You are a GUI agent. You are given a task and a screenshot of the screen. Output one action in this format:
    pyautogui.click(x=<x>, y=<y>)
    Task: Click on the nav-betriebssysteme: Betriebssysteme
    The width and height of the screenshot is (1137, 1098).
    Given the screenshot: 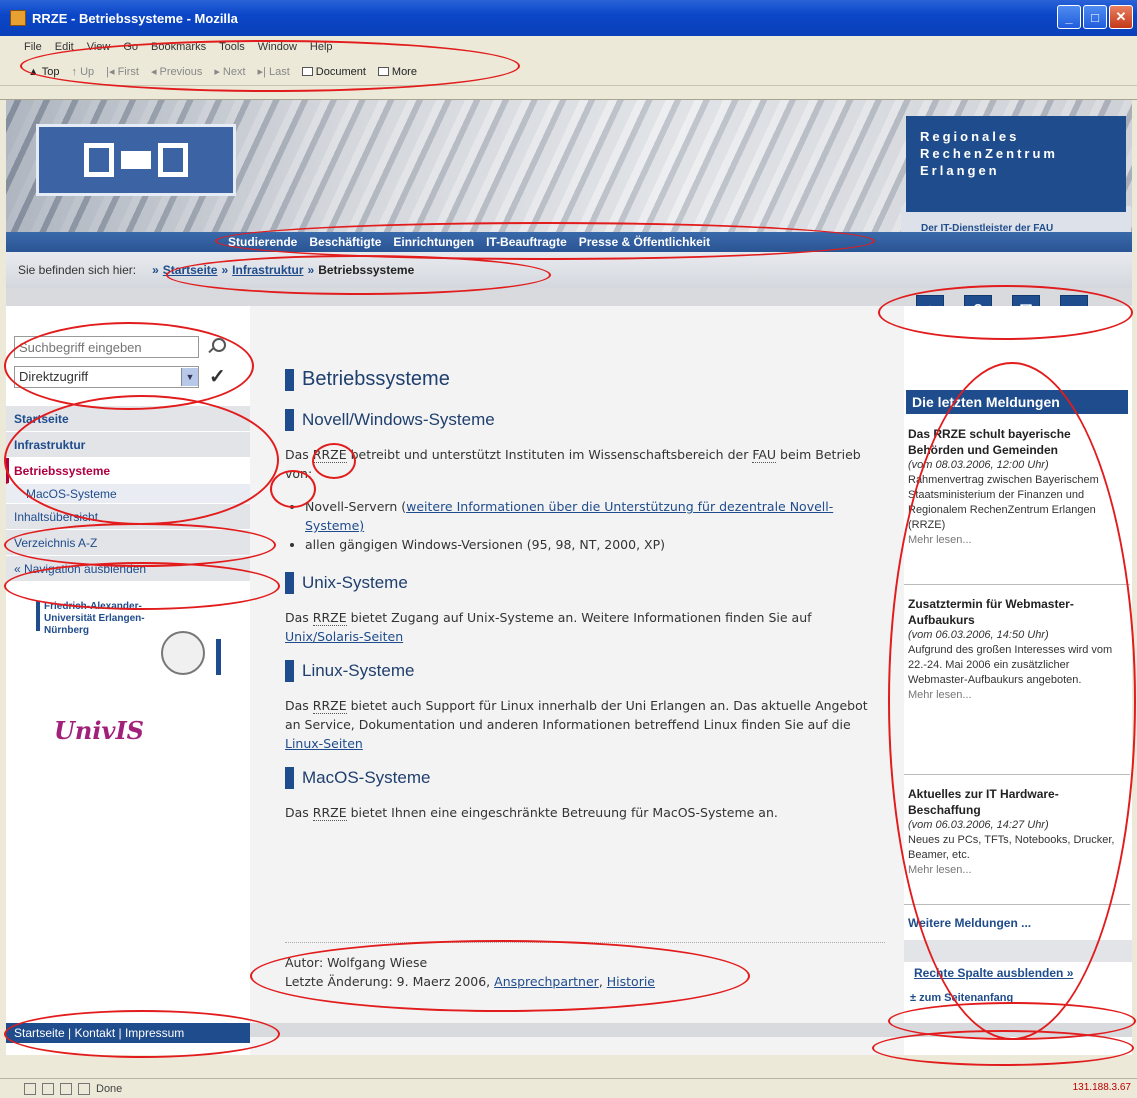 What is the action you would take?
    pyautogui.click(x=128, y=471)
    